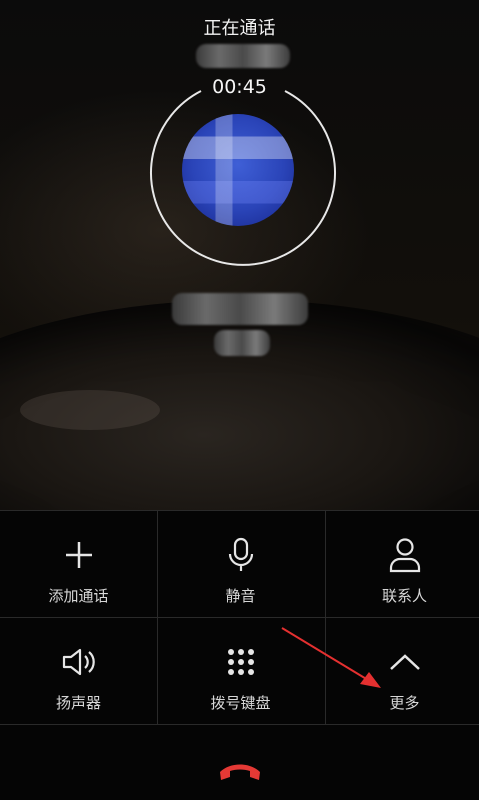  I want to click on chevron-up-icon, so click(405, 662).